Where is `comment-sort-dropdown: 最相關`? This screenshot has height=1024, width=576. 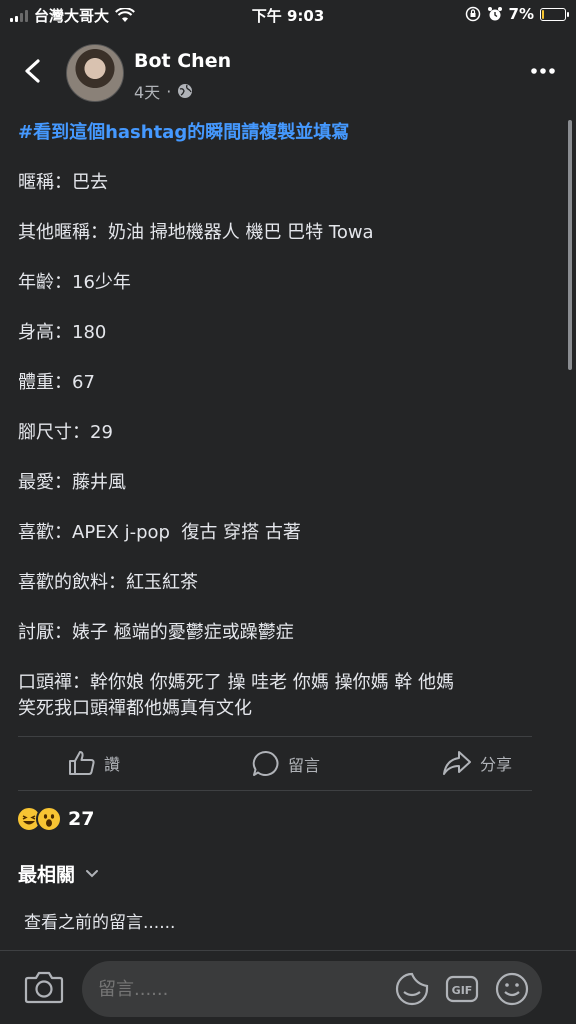 comment-sort-dropdown: 最相關 is located at coordinates (58, 873).